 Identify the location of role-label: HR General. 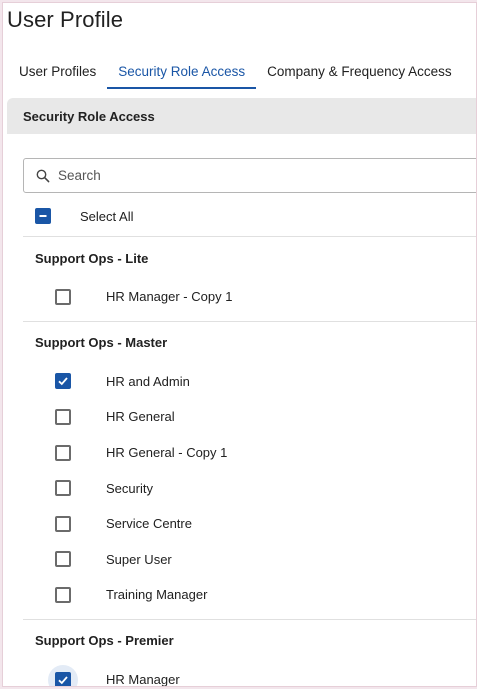
(140, 417).